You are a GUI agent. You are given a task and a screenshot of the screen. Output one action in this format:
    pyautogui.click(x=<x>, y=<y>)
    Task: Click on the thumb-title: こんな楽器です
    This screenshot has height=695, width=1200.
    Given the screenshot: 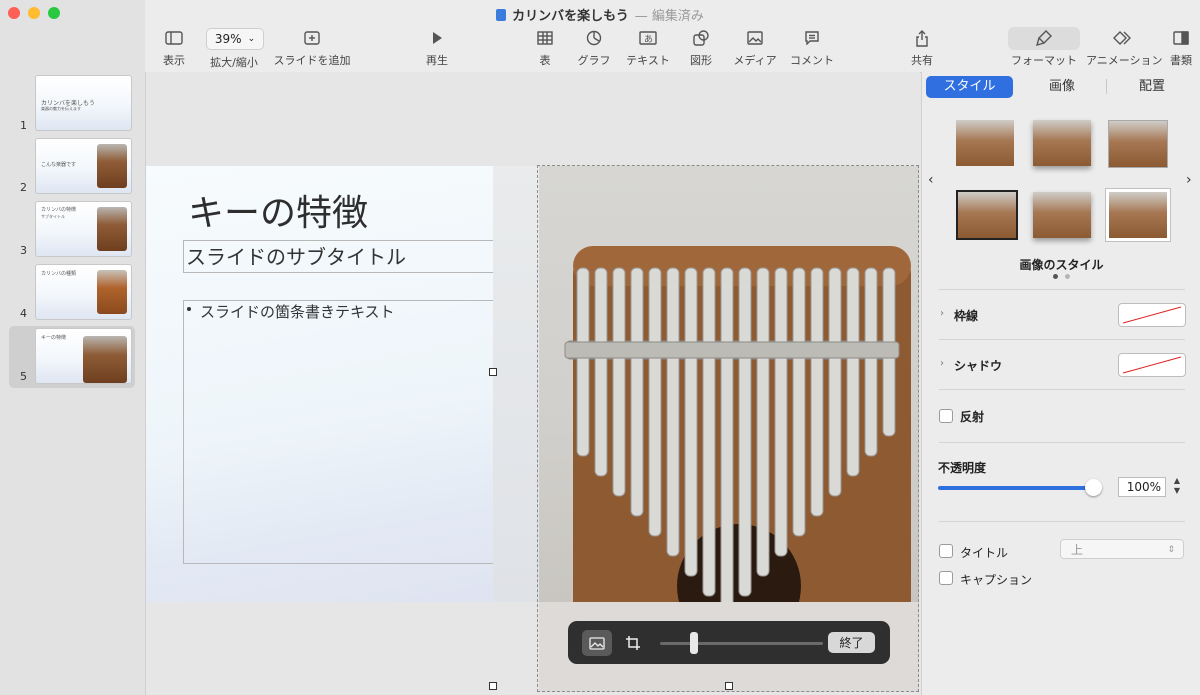 What is the action you would take?
    pyautogui.click(x=59, y=165)
    